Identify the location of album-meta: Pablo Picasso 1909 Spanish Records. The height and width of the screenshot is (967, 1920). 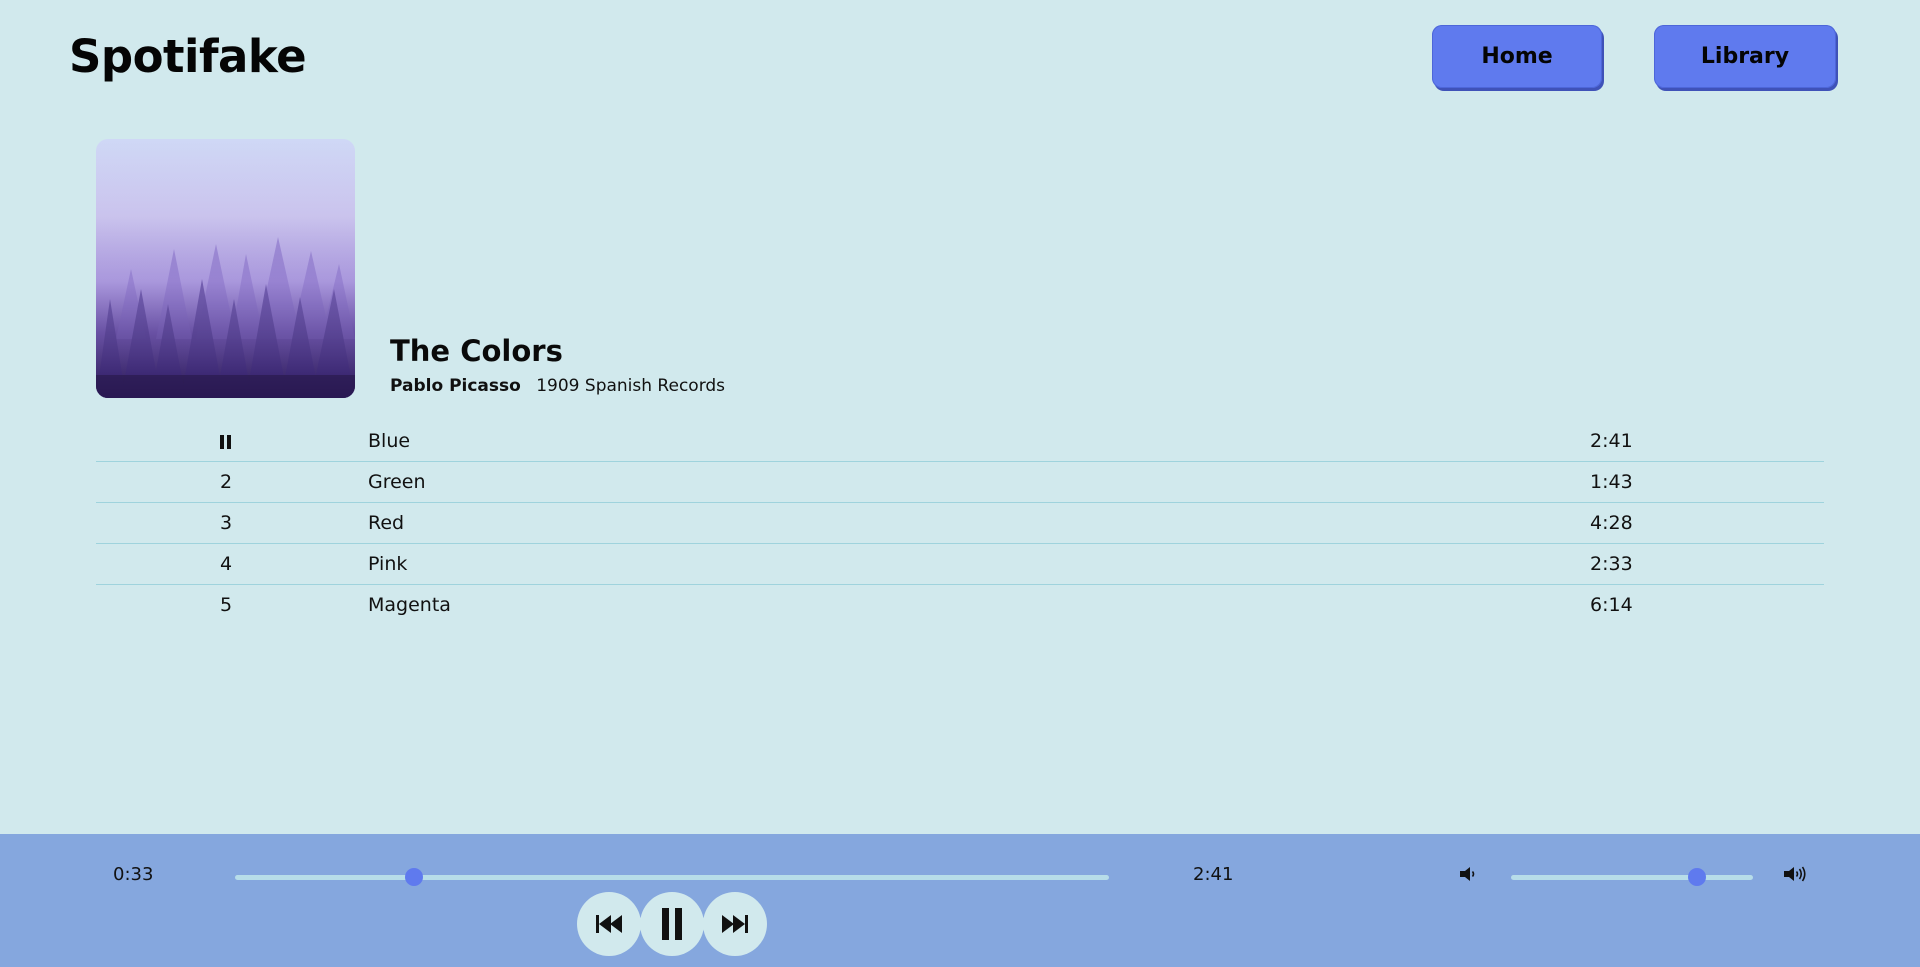
(557, 386).